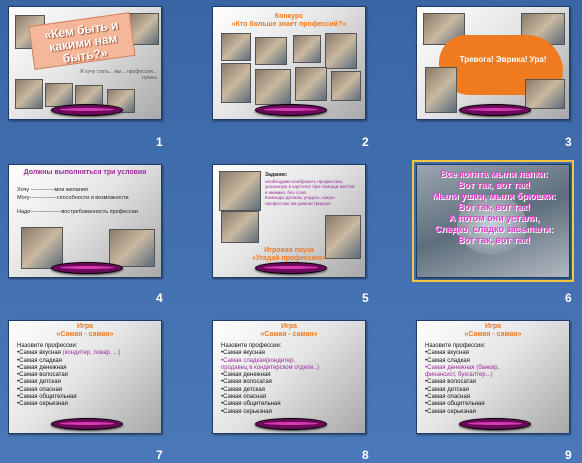 This screenshot has height=463, width=582. Describe the element at coordinates (365, 298) in the screenshot. I see `slide-number: 5` at that location.